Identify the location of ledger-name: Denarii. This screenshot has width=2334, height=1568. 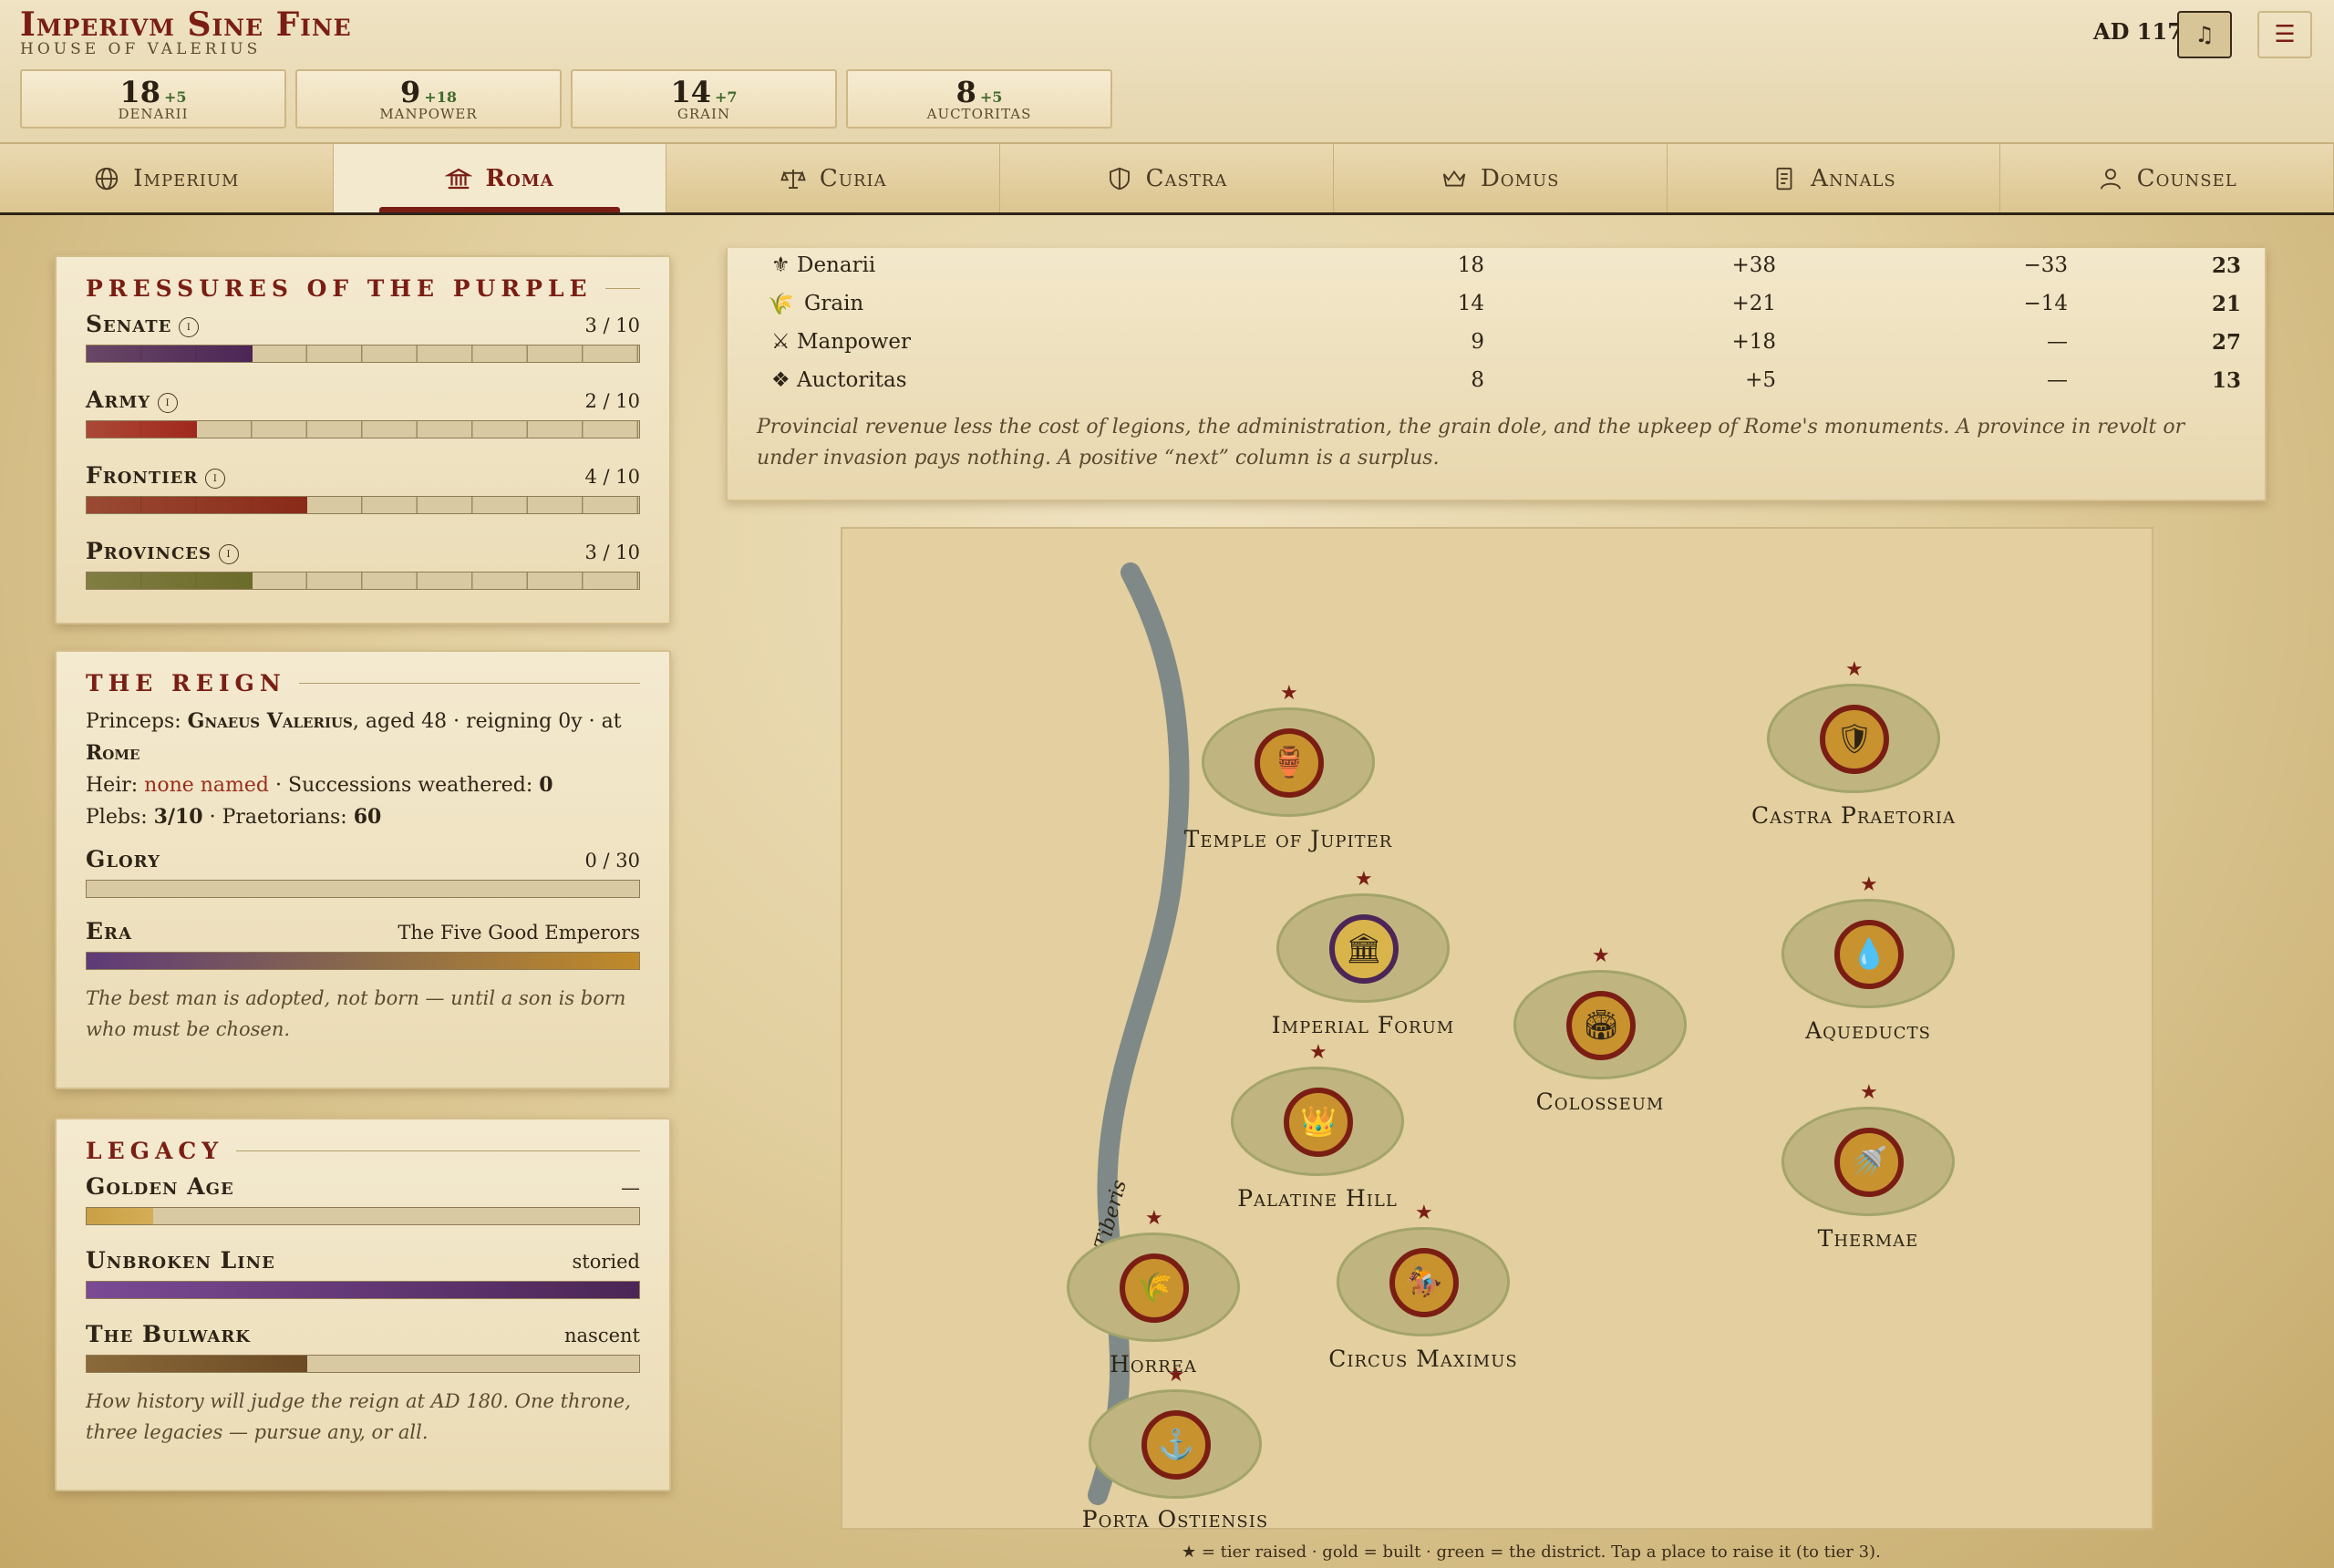
(836, 265).